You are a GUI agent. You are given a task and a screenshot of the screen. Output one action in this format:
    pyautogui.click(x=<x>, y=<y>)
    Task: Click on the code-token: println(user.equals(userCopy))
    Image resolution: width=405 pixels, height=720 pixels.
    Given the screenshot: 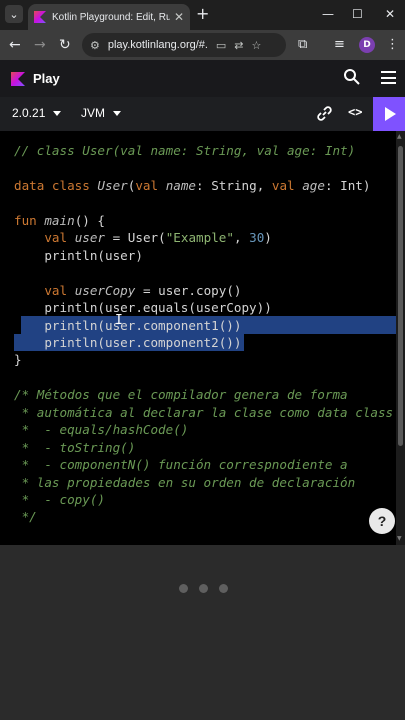 What is the action you would take?
    pyautogui.click(x=143, y=308)
    